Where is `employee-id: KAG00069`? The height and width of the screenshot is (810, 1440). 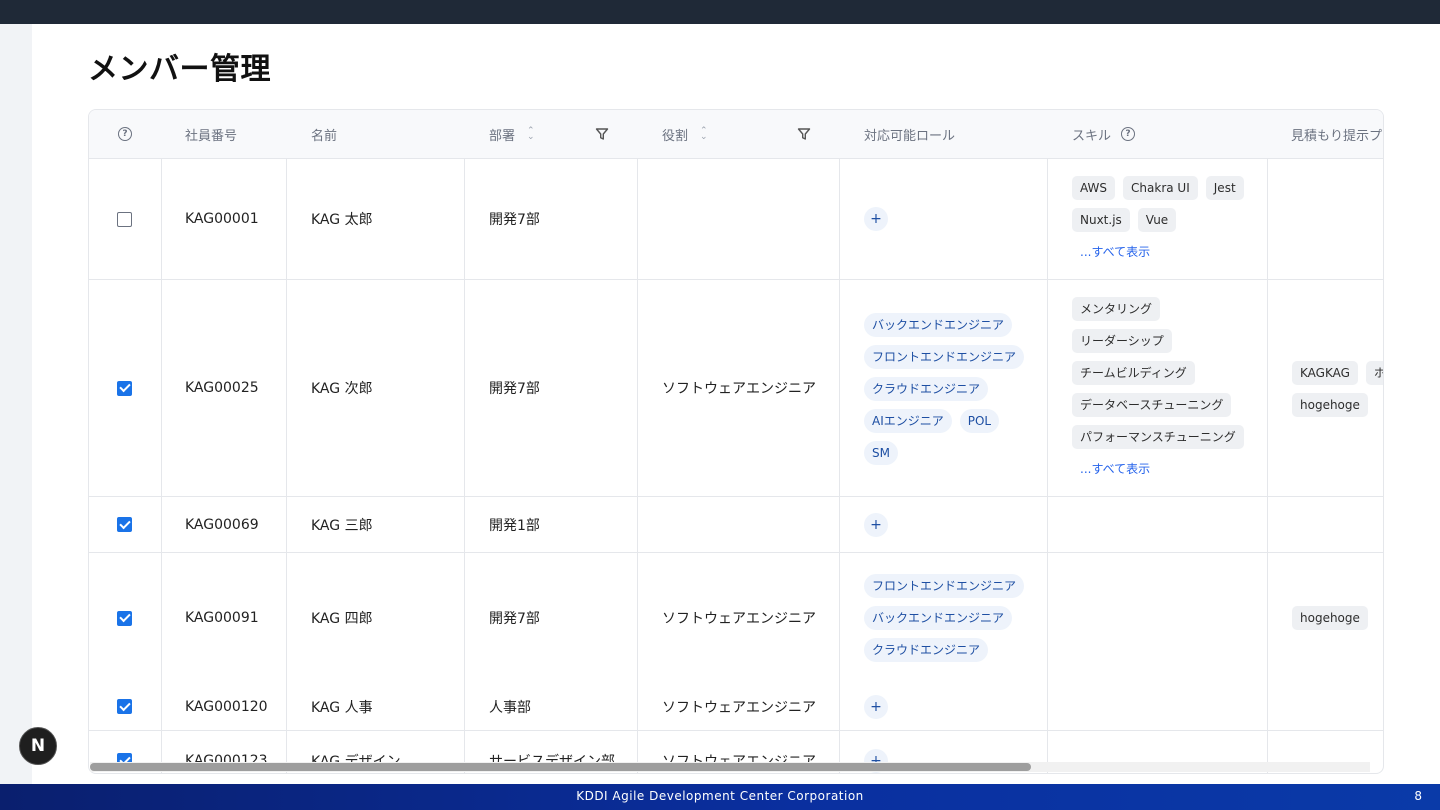
employee-id: KAG00069 is located at coordinates (222, 524).